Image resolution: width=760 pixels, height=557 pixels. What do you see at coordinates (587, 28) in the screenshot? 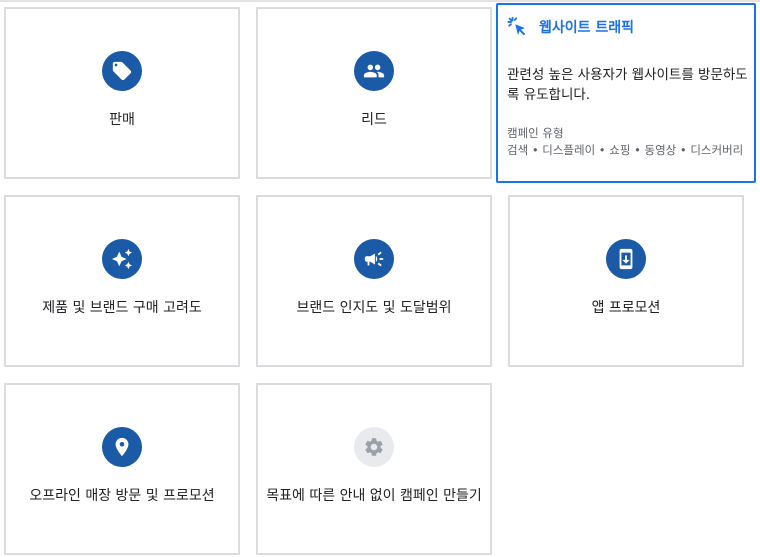
I see `goal-title: 웹사이트 트래픽` at bounding box center [587, 28].